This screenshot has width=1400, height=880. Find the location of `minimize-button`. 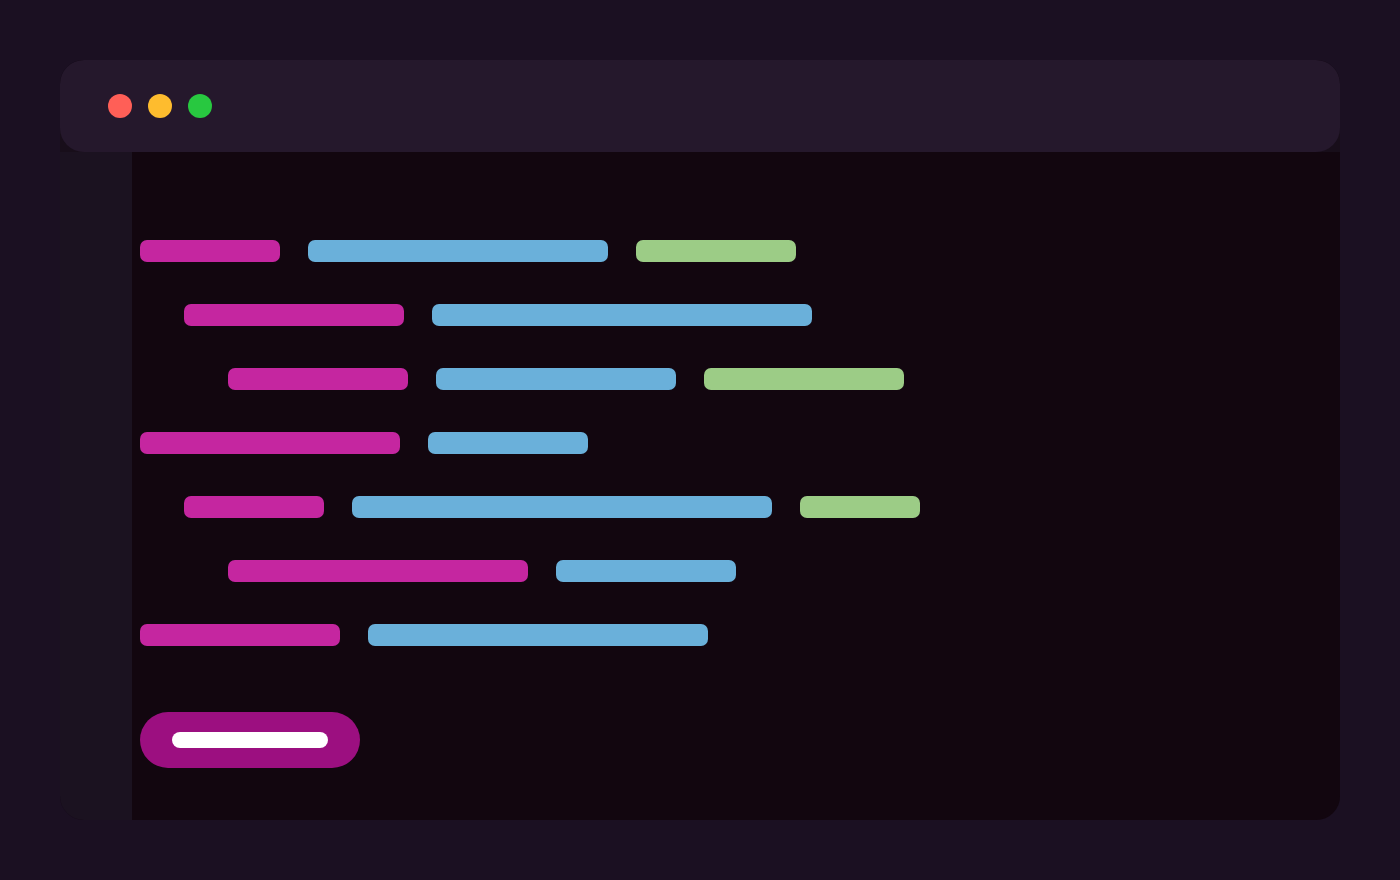

minimize-button is located at coordinates (160, 106).